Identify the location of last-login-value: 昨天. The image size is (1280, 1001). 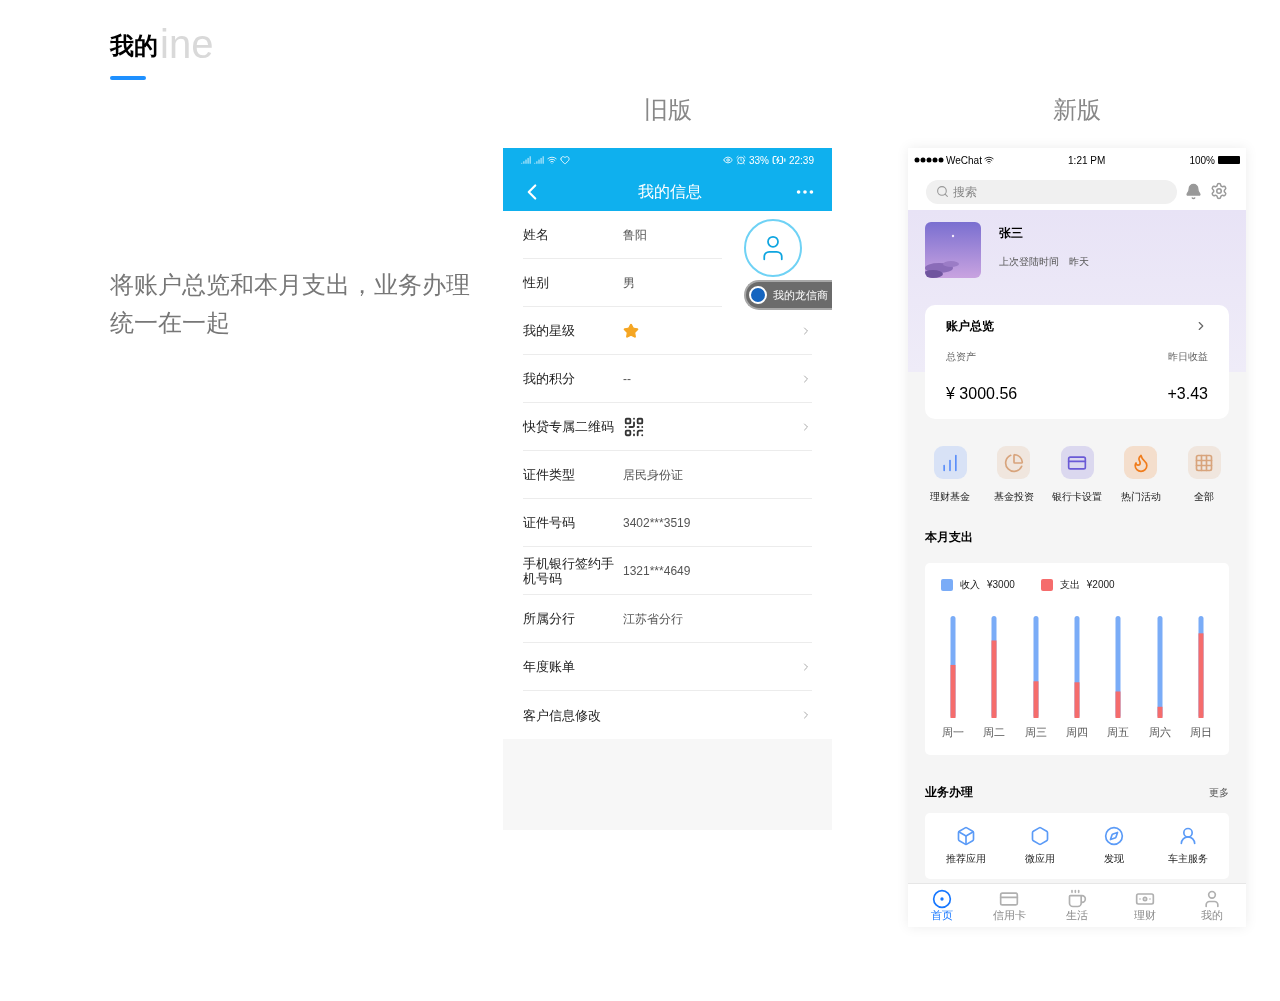
(1079, 262).